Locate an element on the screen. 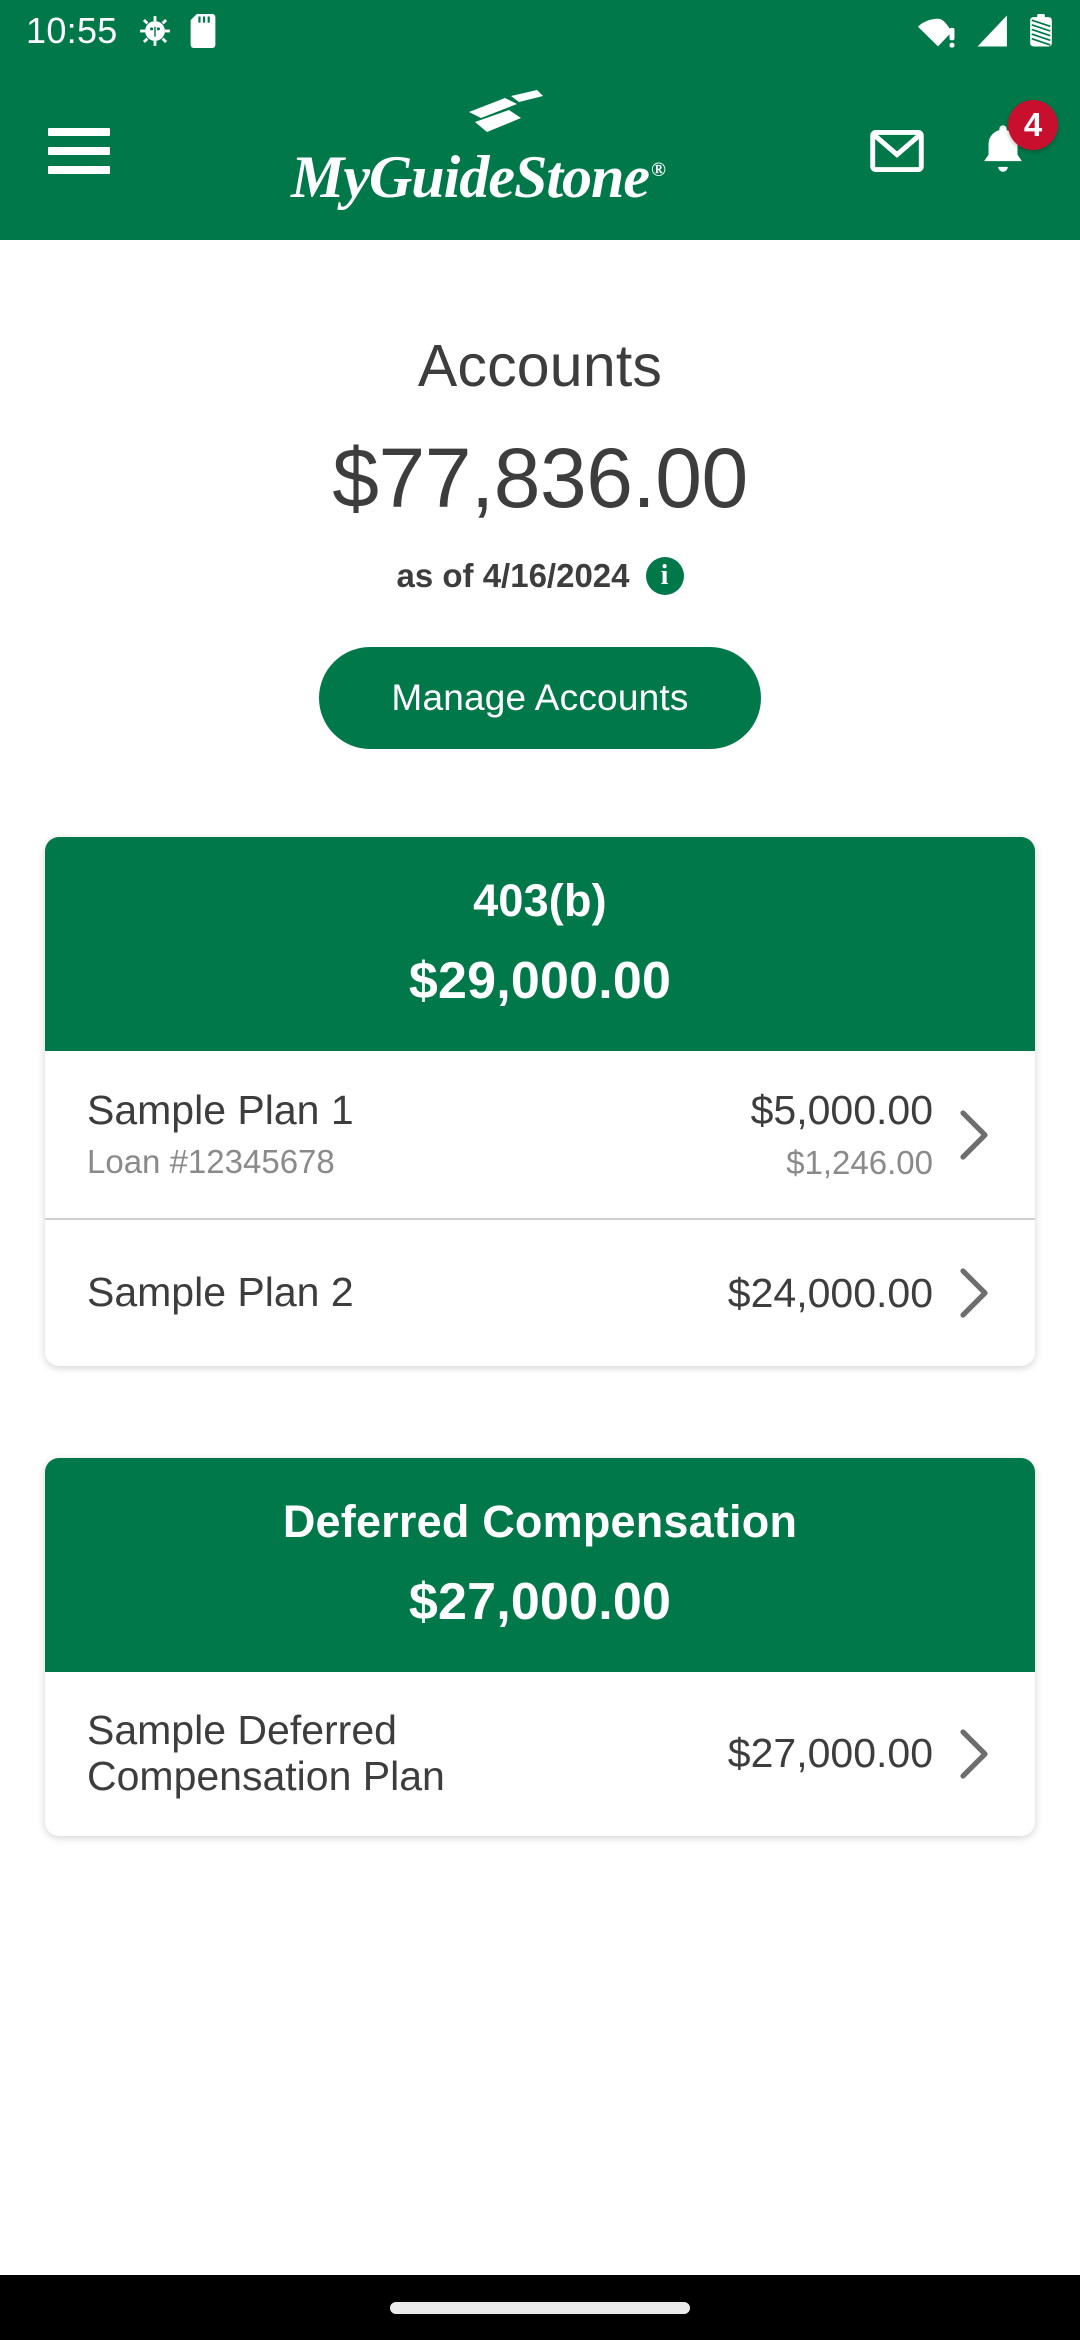  page-title: Accounts is located at coordinates (540, 366).